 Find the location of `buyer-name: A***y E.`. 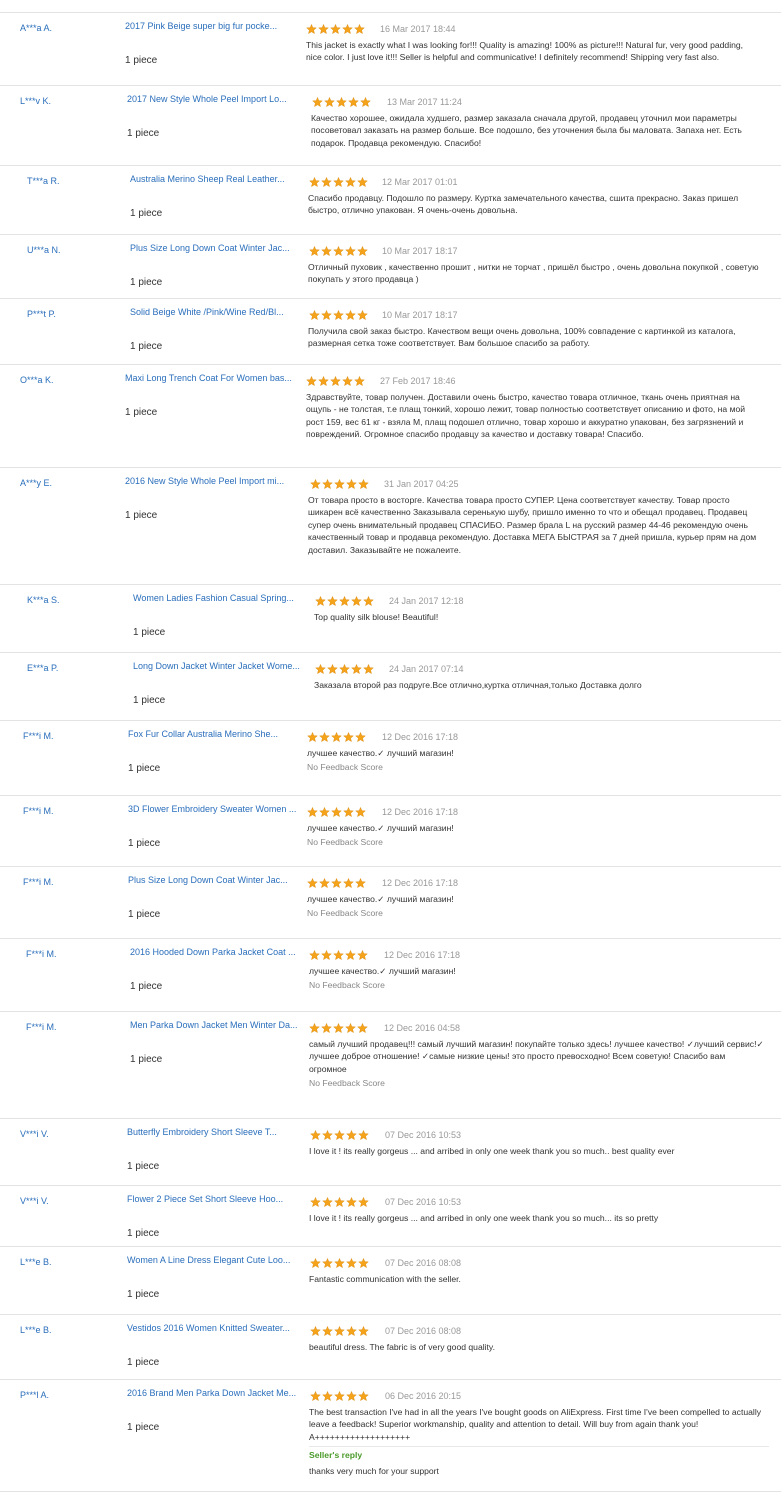

buyer-name: A***y E. is located at coordinates (36, 483).